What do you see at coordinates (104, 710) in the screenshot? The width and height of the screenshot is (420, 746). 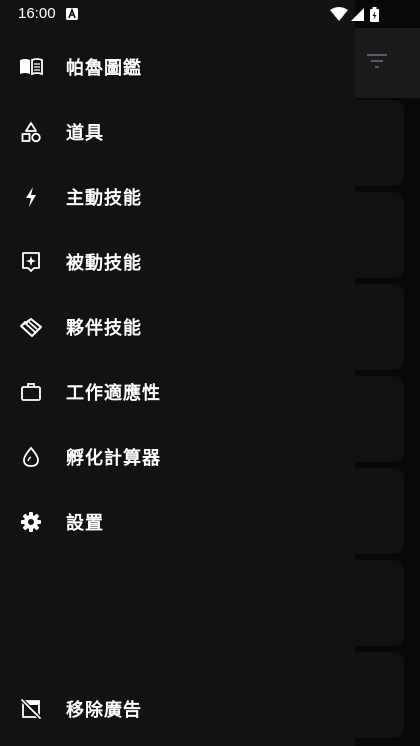 I see `menu-item-label: 移除廣告` at bounding box center [104, 710].